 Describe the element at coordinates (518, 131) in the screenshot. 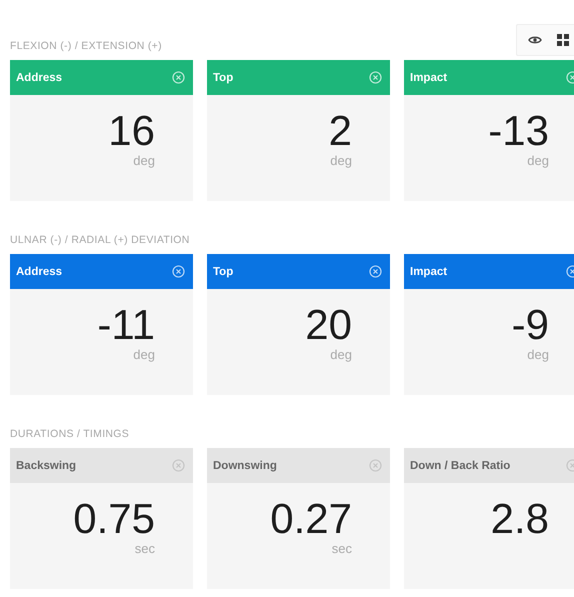

I see `metric-value: -13` at that location.